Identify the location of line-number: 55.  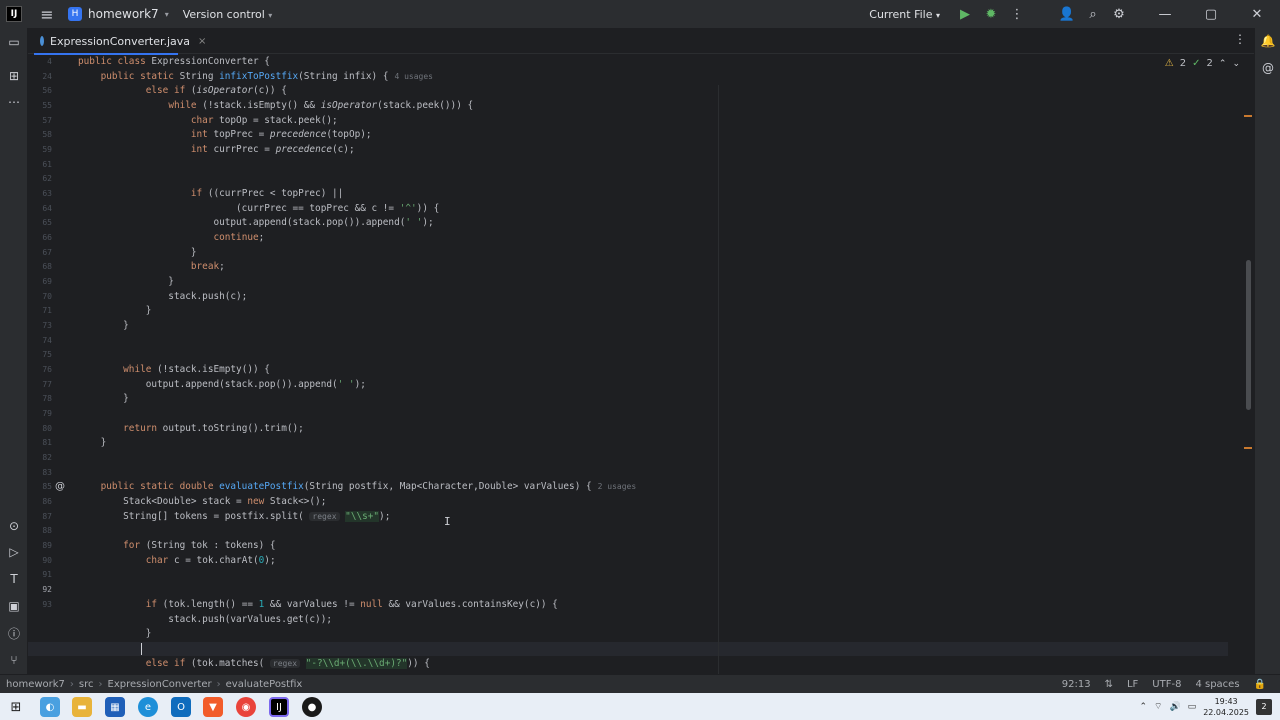
(40, 105).